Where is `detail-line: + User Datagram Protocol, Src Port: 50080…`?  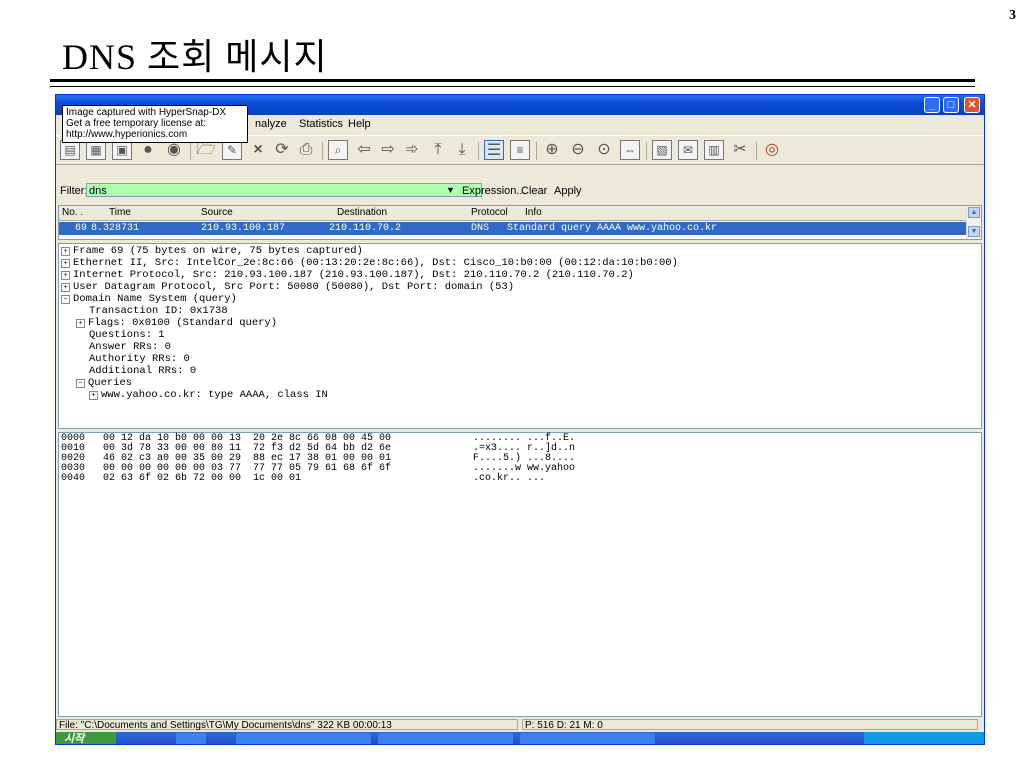 detail-line: + User Datagram Protocol, Src Port: 50080… is located at coordinates (287, 287).